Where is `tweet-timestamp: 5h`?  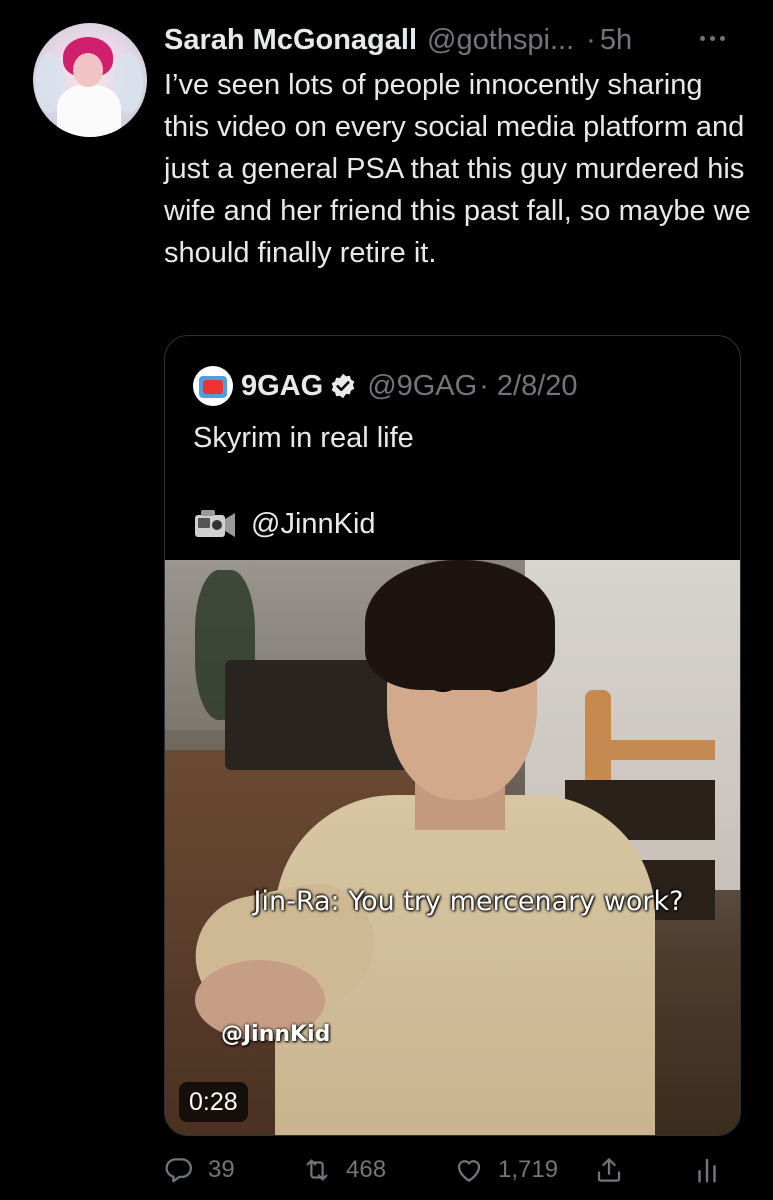 tweet-timestamp: 5h is located at coordinates (616, 40).